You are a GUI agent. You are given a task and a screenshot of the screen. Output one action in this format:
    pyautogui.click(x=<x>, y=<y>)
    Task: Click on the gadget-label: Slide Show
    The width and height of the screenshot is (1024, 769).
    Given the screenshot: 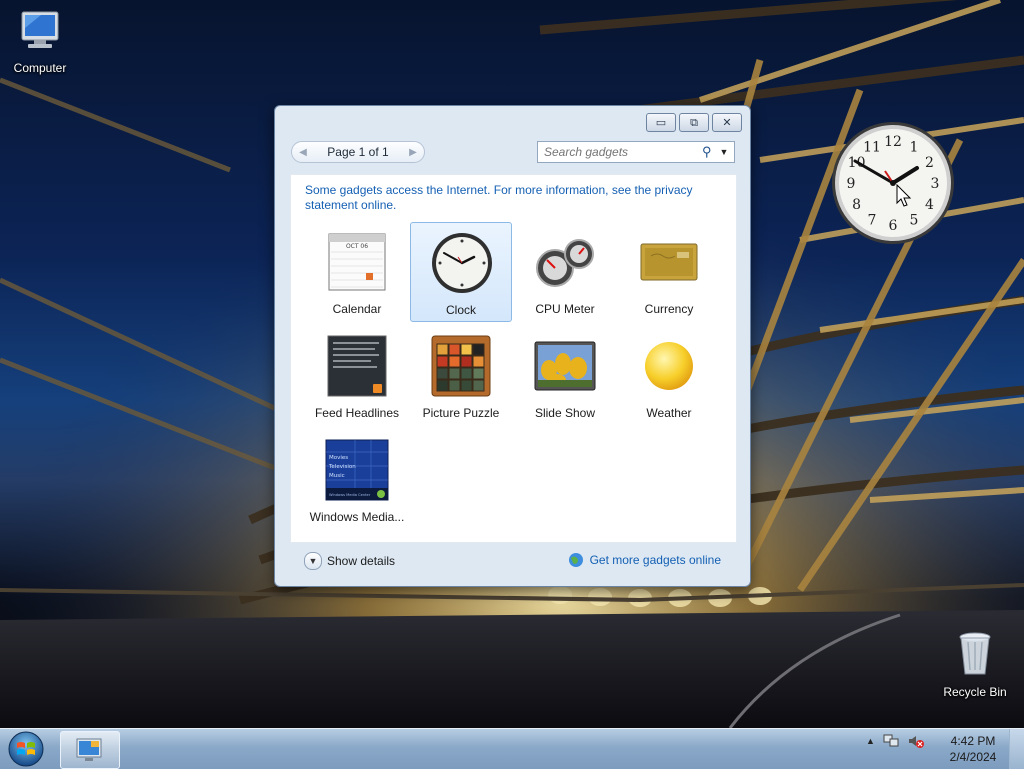 What is the action you would take?
    pyautogui.click(x=565, y=413)
    